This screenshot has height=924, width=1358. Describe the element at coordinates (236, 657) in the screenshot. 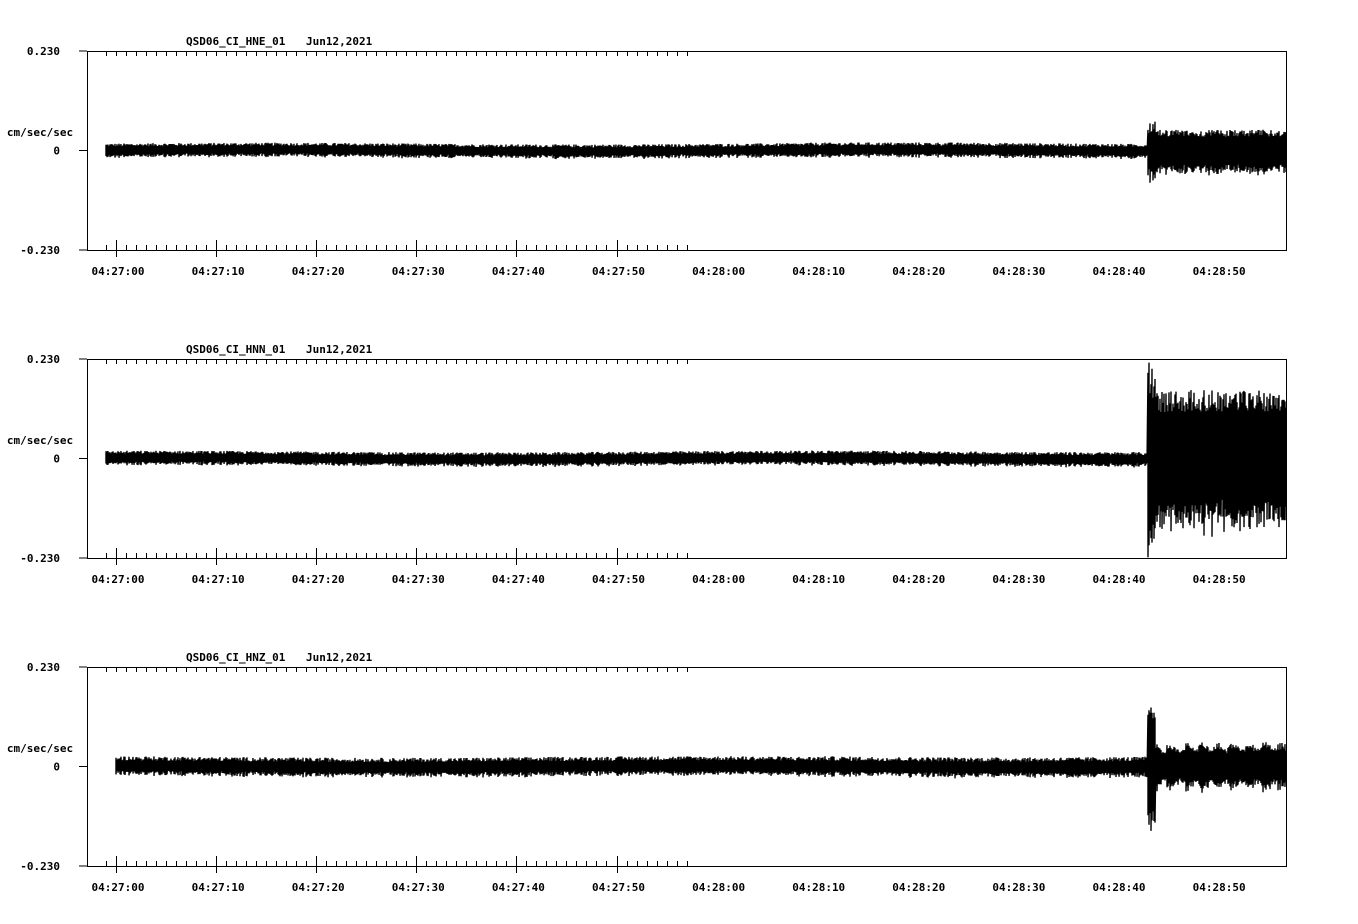

I see `chart-title: QSD06_CI_HNZ_01` at that location.